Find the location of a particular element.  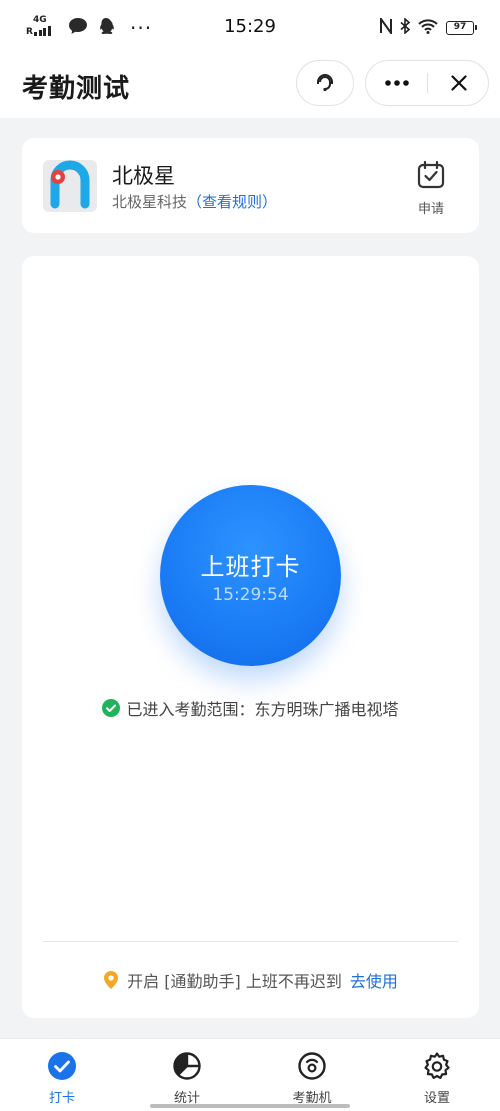

clock-in-label: 上班打卡 is located at coordinates (250, 567).